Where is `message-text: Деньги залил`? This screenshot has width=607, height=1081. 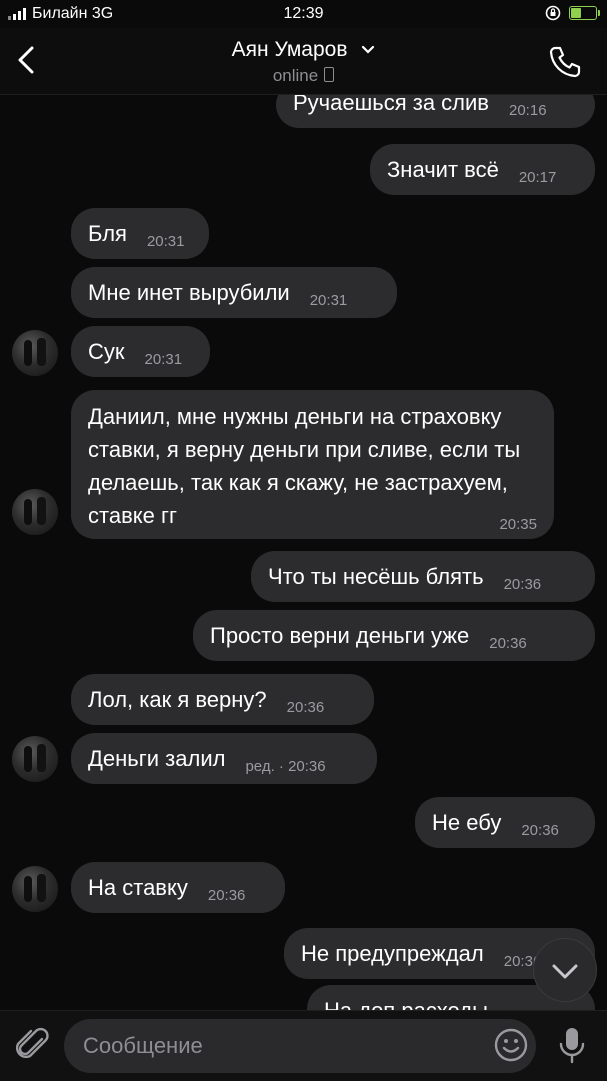 message-text: Деньги залил is located at coordinates (157, 758).